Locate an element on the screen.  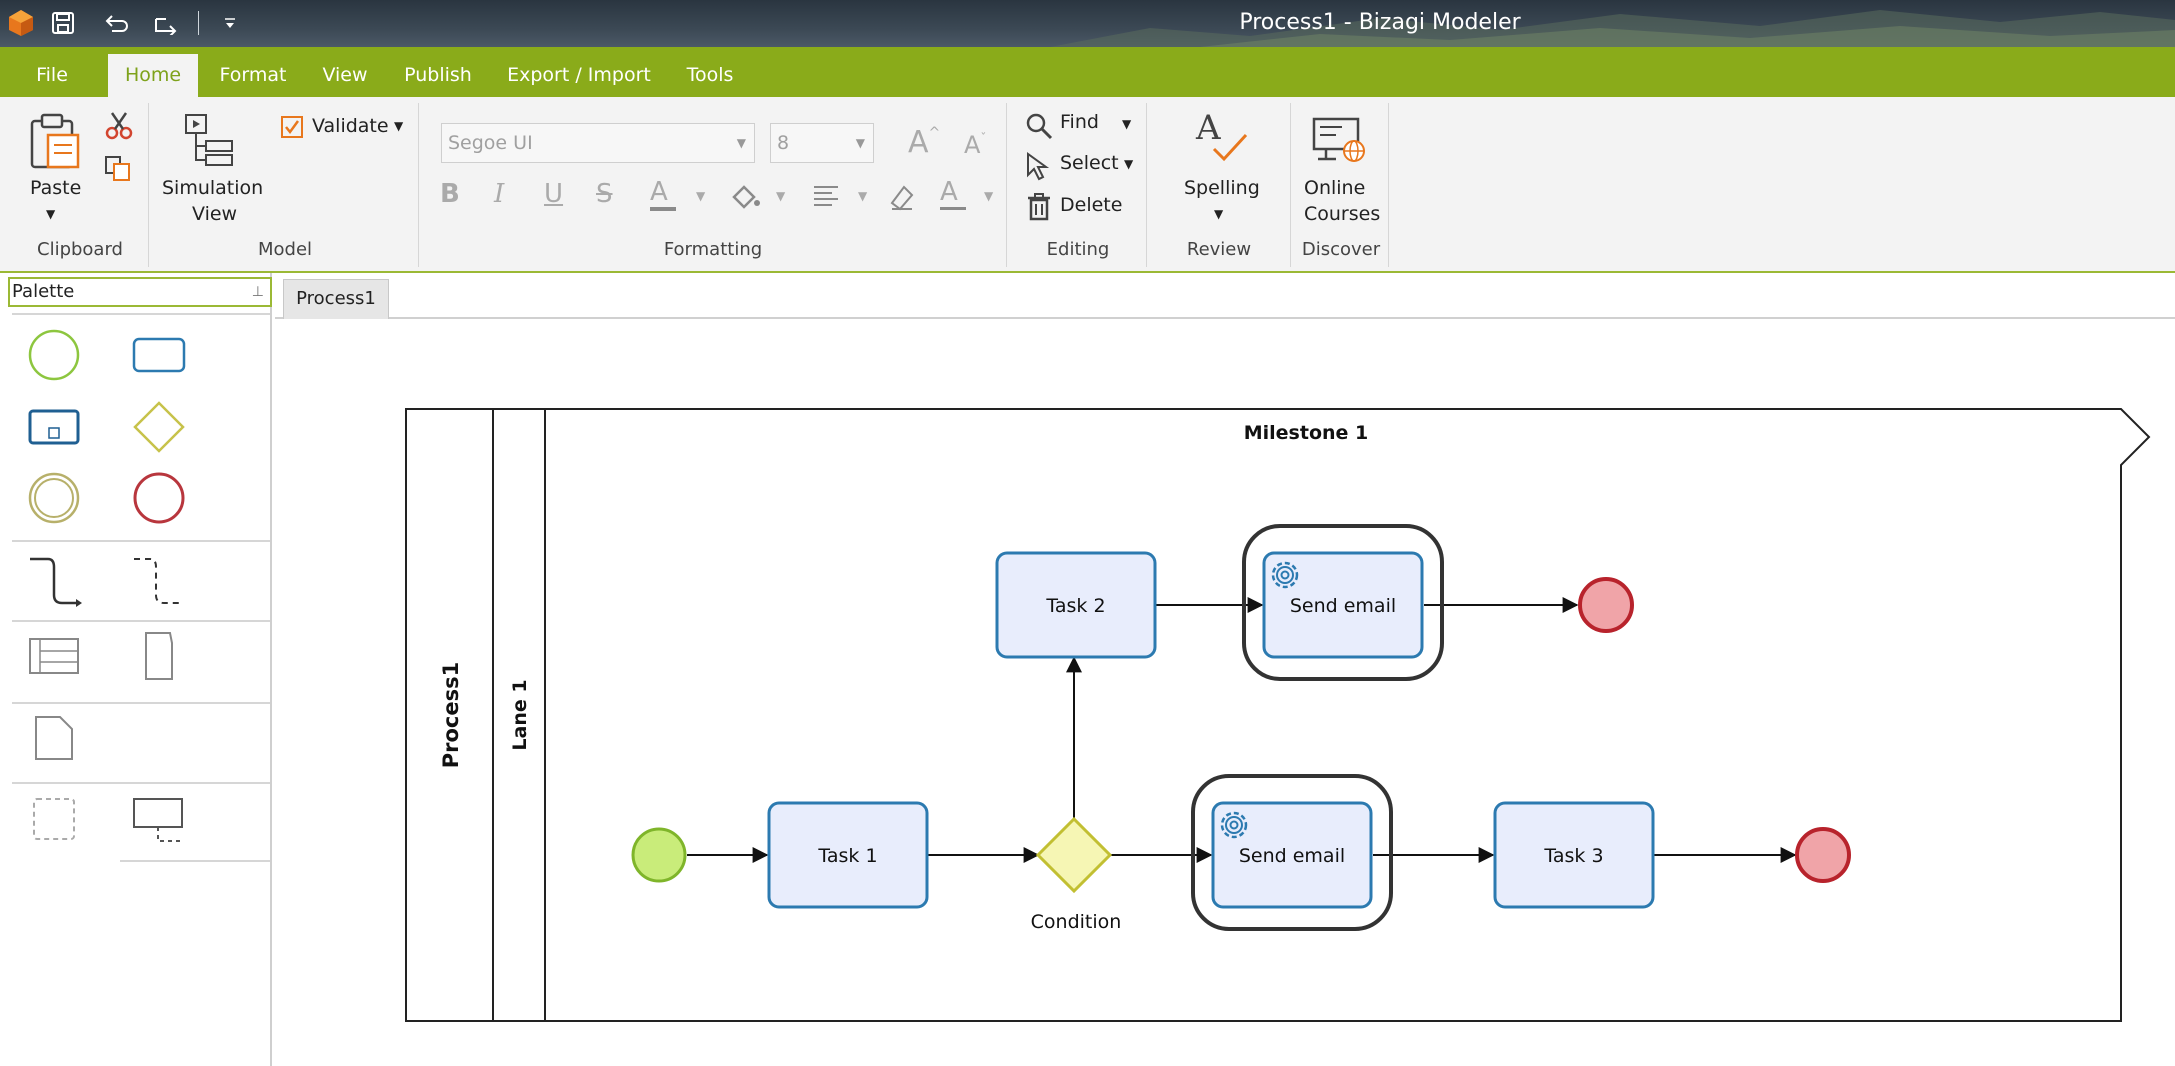
end-event-top is located at coordinates (1606, 605).